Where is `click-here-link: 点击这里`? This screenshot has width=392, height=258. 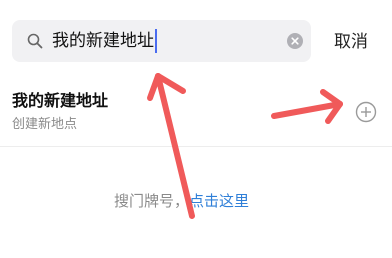 click-here-link: 点击这里 is located at coordinates (219, 201).